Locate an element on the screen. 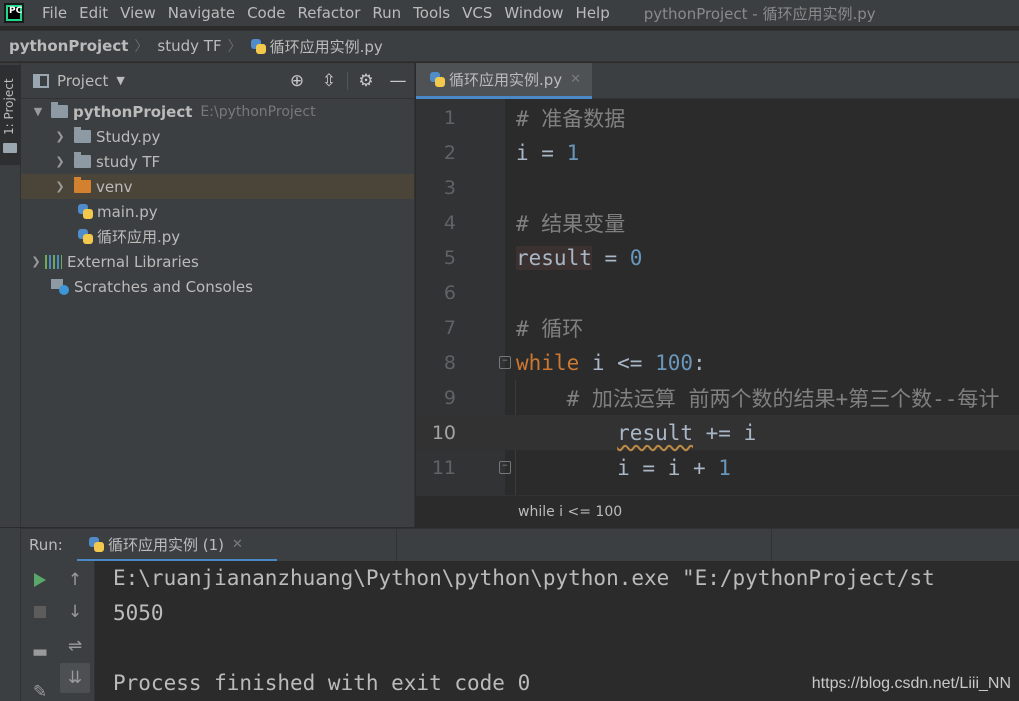 The width and height of the screenshot is (1019, 701). run-panel-header: Run: 循环应用实例 (1) ✕ is located at coordinates (520, 545).